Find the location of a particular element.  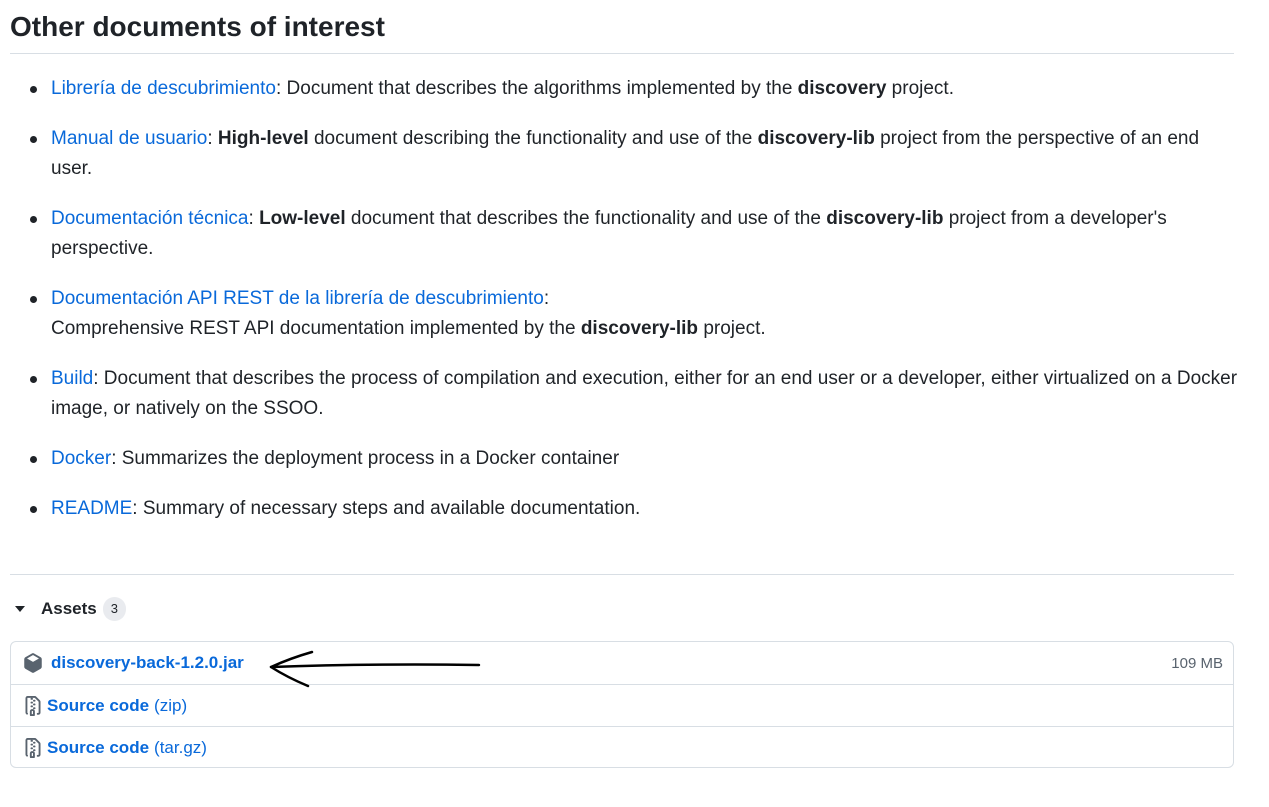

asset-row-jar: discovery-back-1.2.0.jar 109 MB is located at coordinates (622, 663).